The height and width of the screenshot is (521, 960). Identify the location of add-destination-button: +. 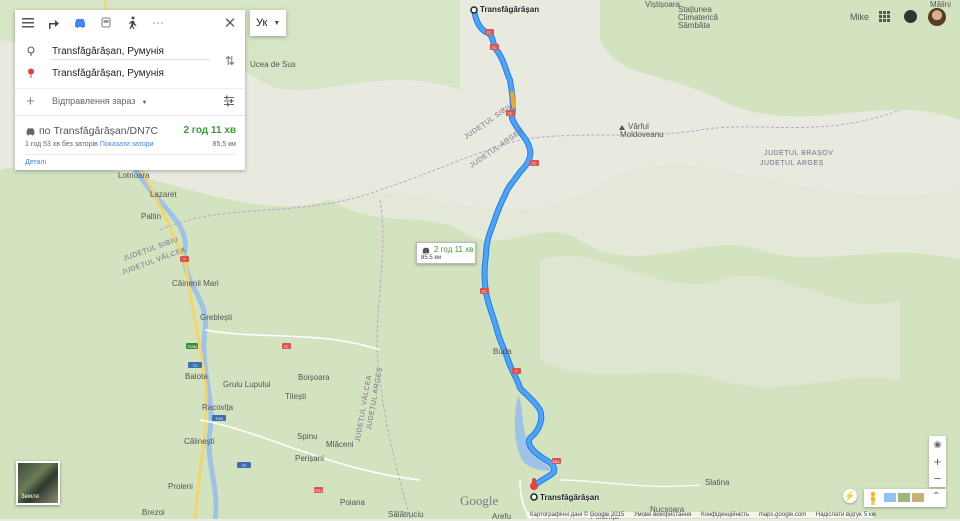
(30, 101).